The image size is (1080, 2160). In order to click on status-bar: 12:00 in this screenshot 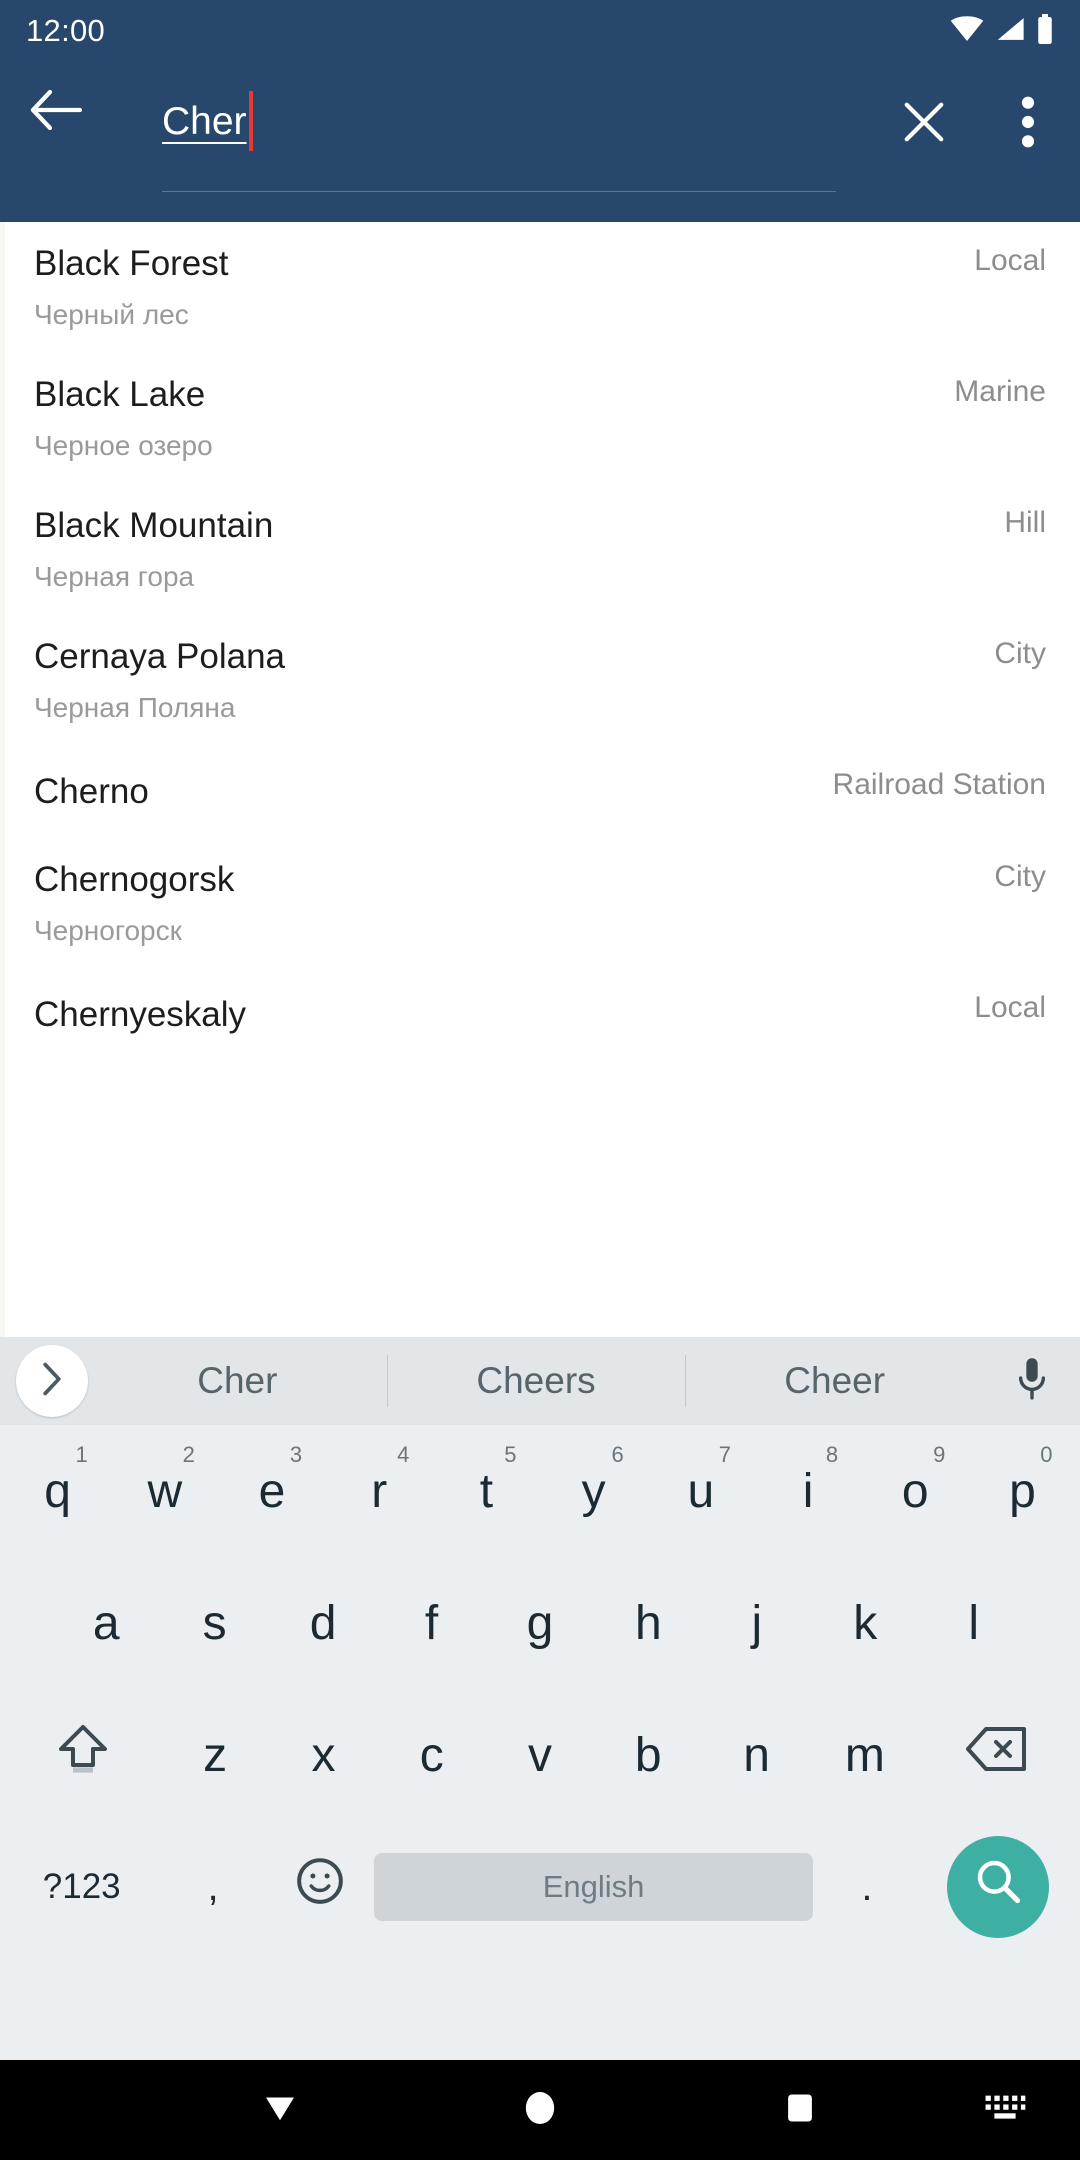, I will do `click(540, 31)`.